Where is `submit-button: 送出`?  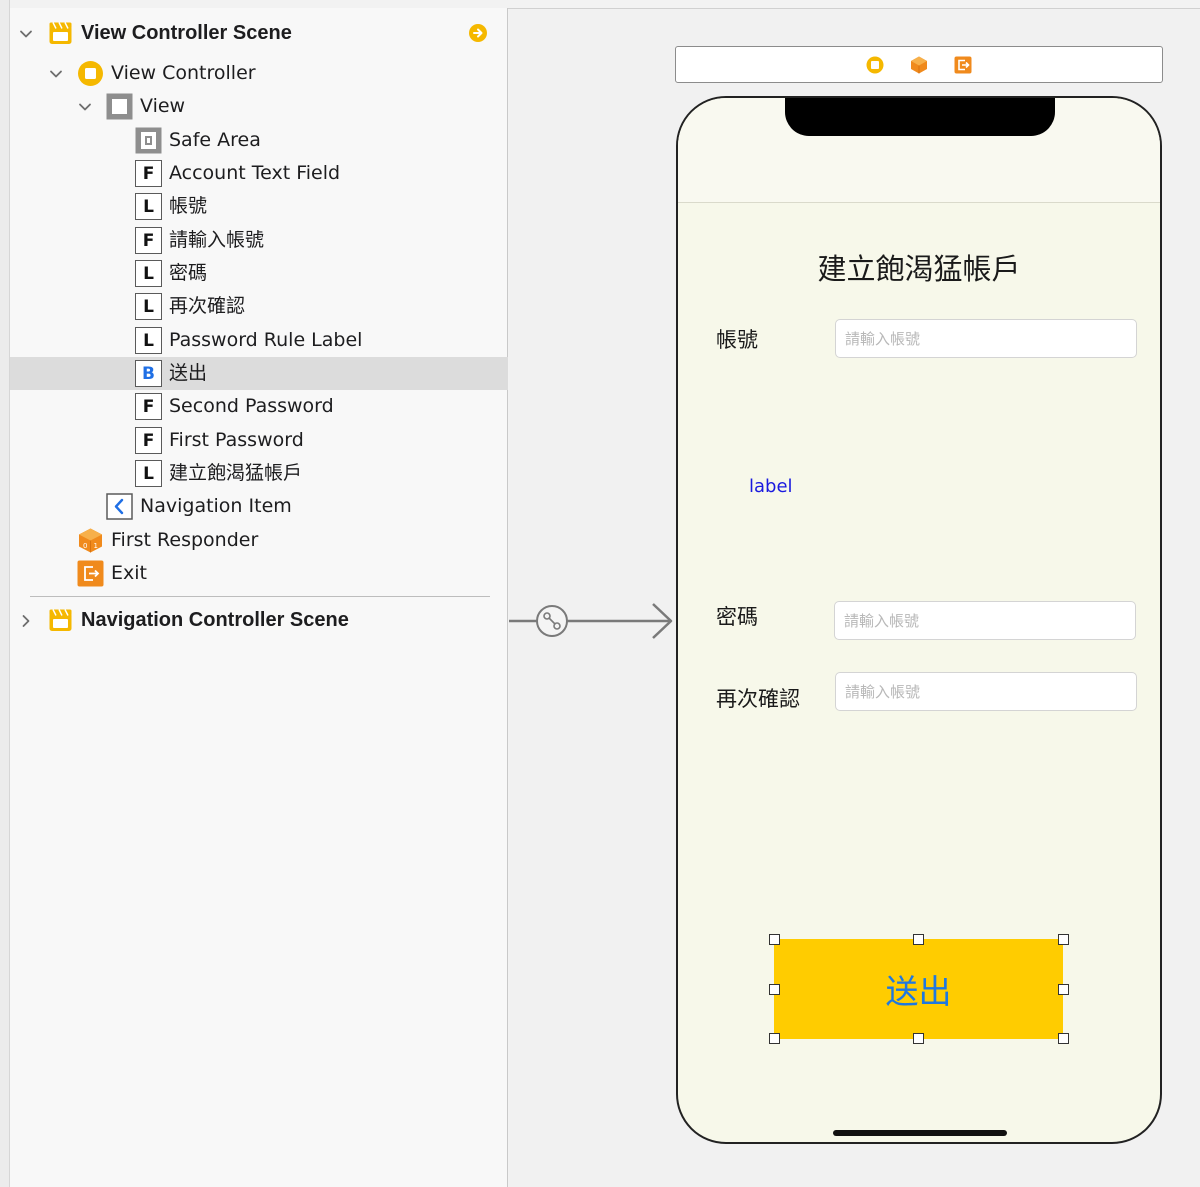 submit-button: 送出 is located at coordinates (918, 989).